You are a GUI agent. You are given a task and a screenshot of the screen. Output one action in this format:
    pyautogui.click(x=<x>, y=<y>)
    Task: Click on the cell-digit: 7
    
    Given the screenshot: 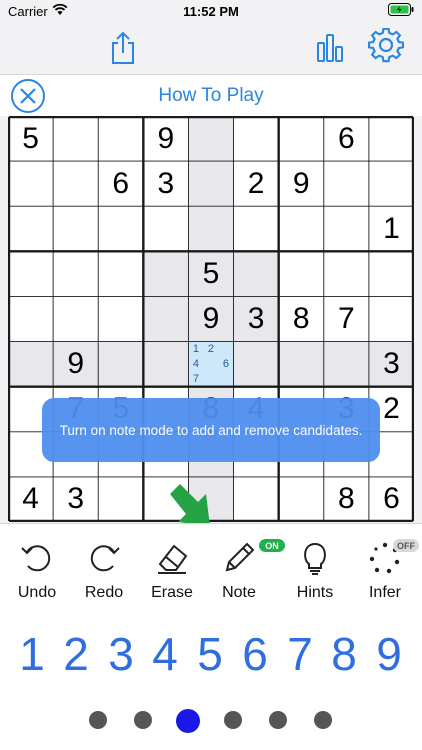 What is the action you would take?
    pyautogui.click(x=346, y=318)
    